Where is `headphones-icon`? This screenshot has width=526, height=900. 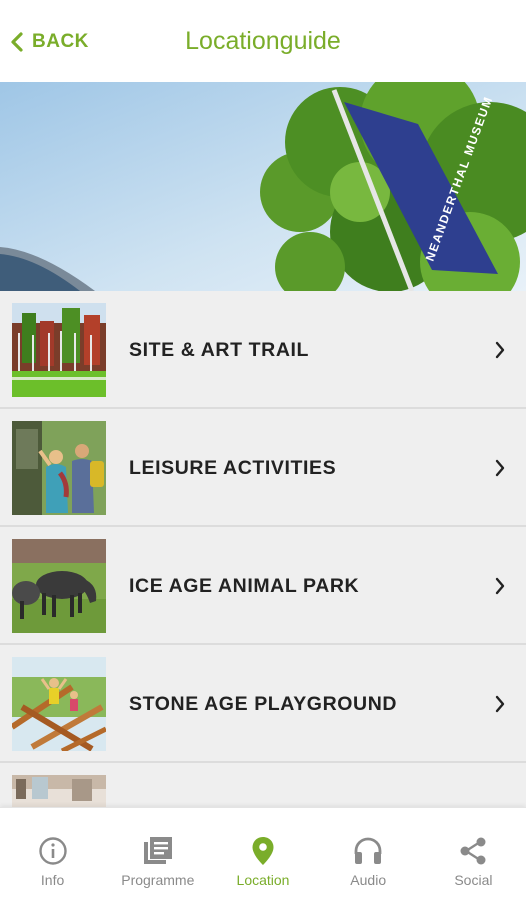
headphones-icon is located at coordinates (368, 850).